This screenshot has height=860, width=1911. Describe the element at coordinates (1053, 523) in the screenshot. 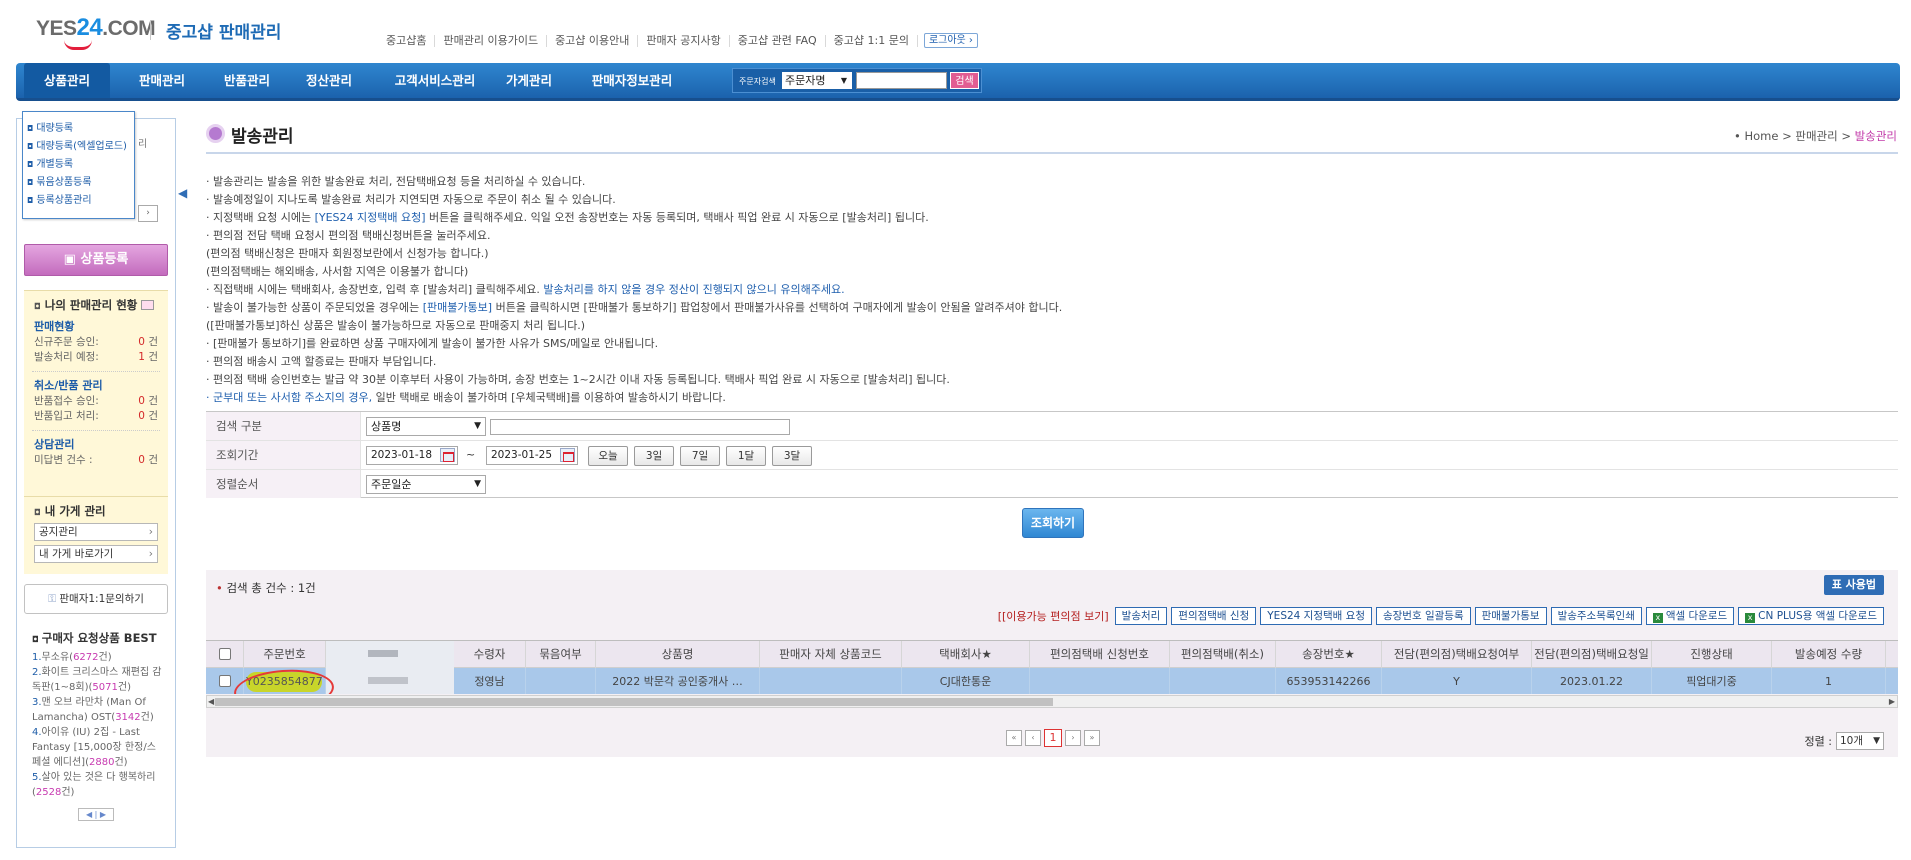

I see `search-button: 조회하기` at that location.